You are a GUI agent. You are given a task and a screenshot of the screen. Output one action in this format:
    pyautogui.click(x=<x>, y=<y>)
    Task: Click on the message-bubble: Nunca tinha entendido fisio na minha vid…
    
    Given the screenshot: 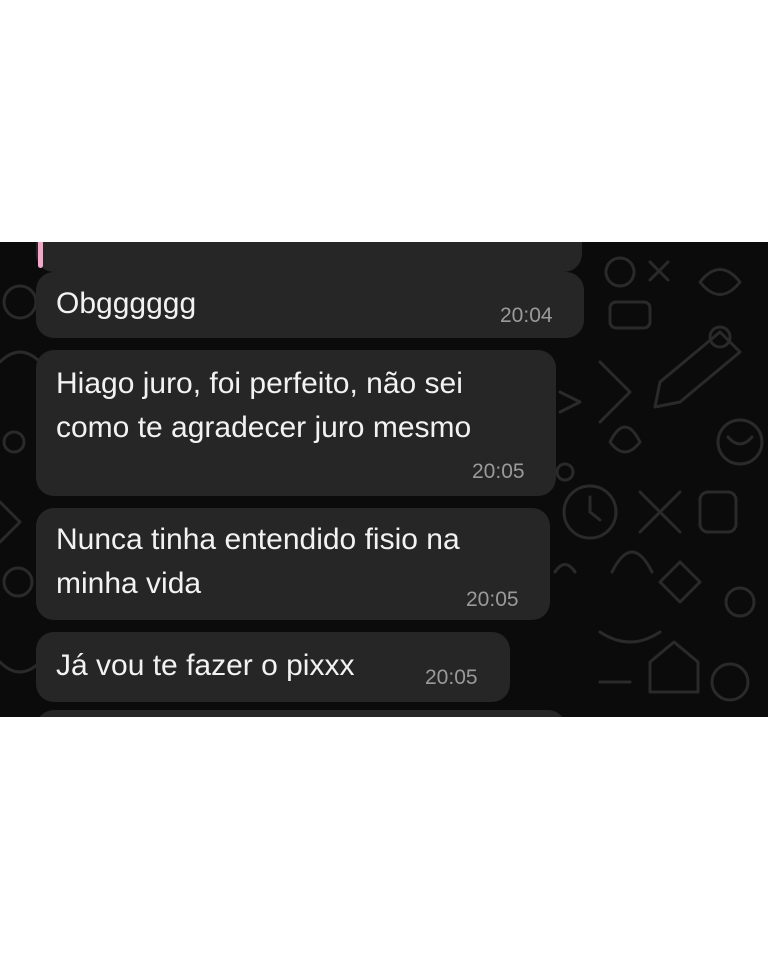 What is the action you would take?
    pyautogui.click(x=293, y=564)
    